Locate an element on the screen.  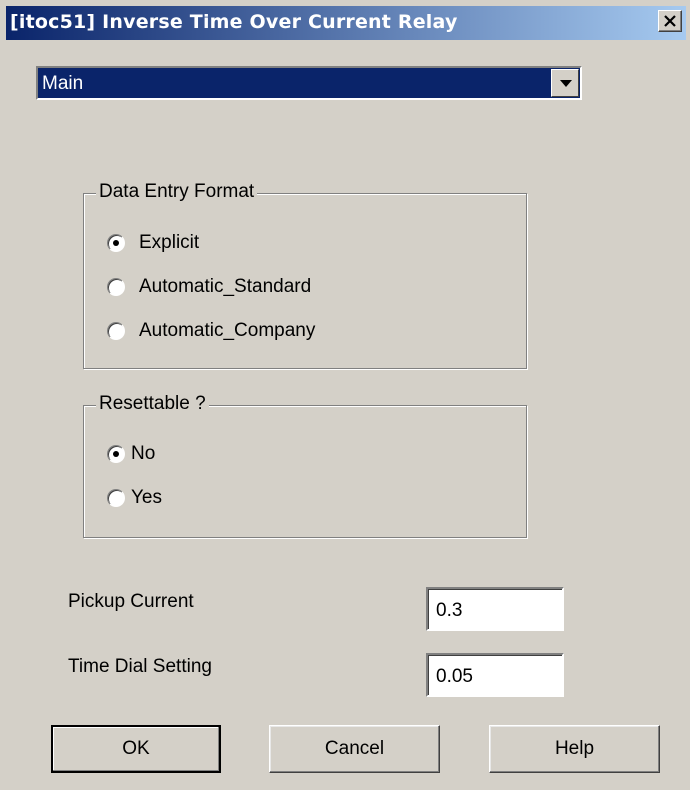
radio-explicit: Explicit is located at coordinates (153, 243).